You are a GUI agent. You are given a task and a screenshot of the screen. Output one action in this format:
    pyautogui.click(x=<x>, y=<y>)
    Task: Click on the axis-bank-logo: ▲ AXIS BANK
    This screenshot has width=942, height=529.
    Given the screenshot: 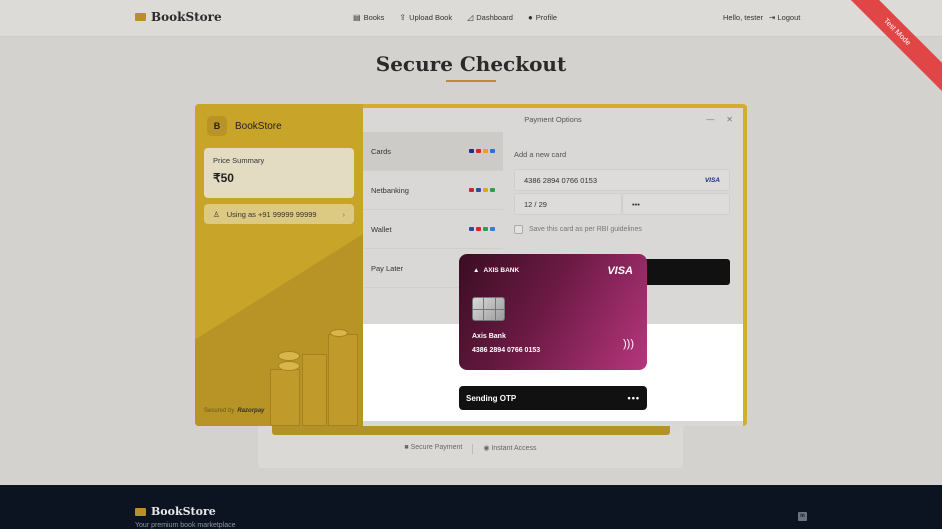 What is the action you would take?
    pyautogui.click(x=496, y=270)
    